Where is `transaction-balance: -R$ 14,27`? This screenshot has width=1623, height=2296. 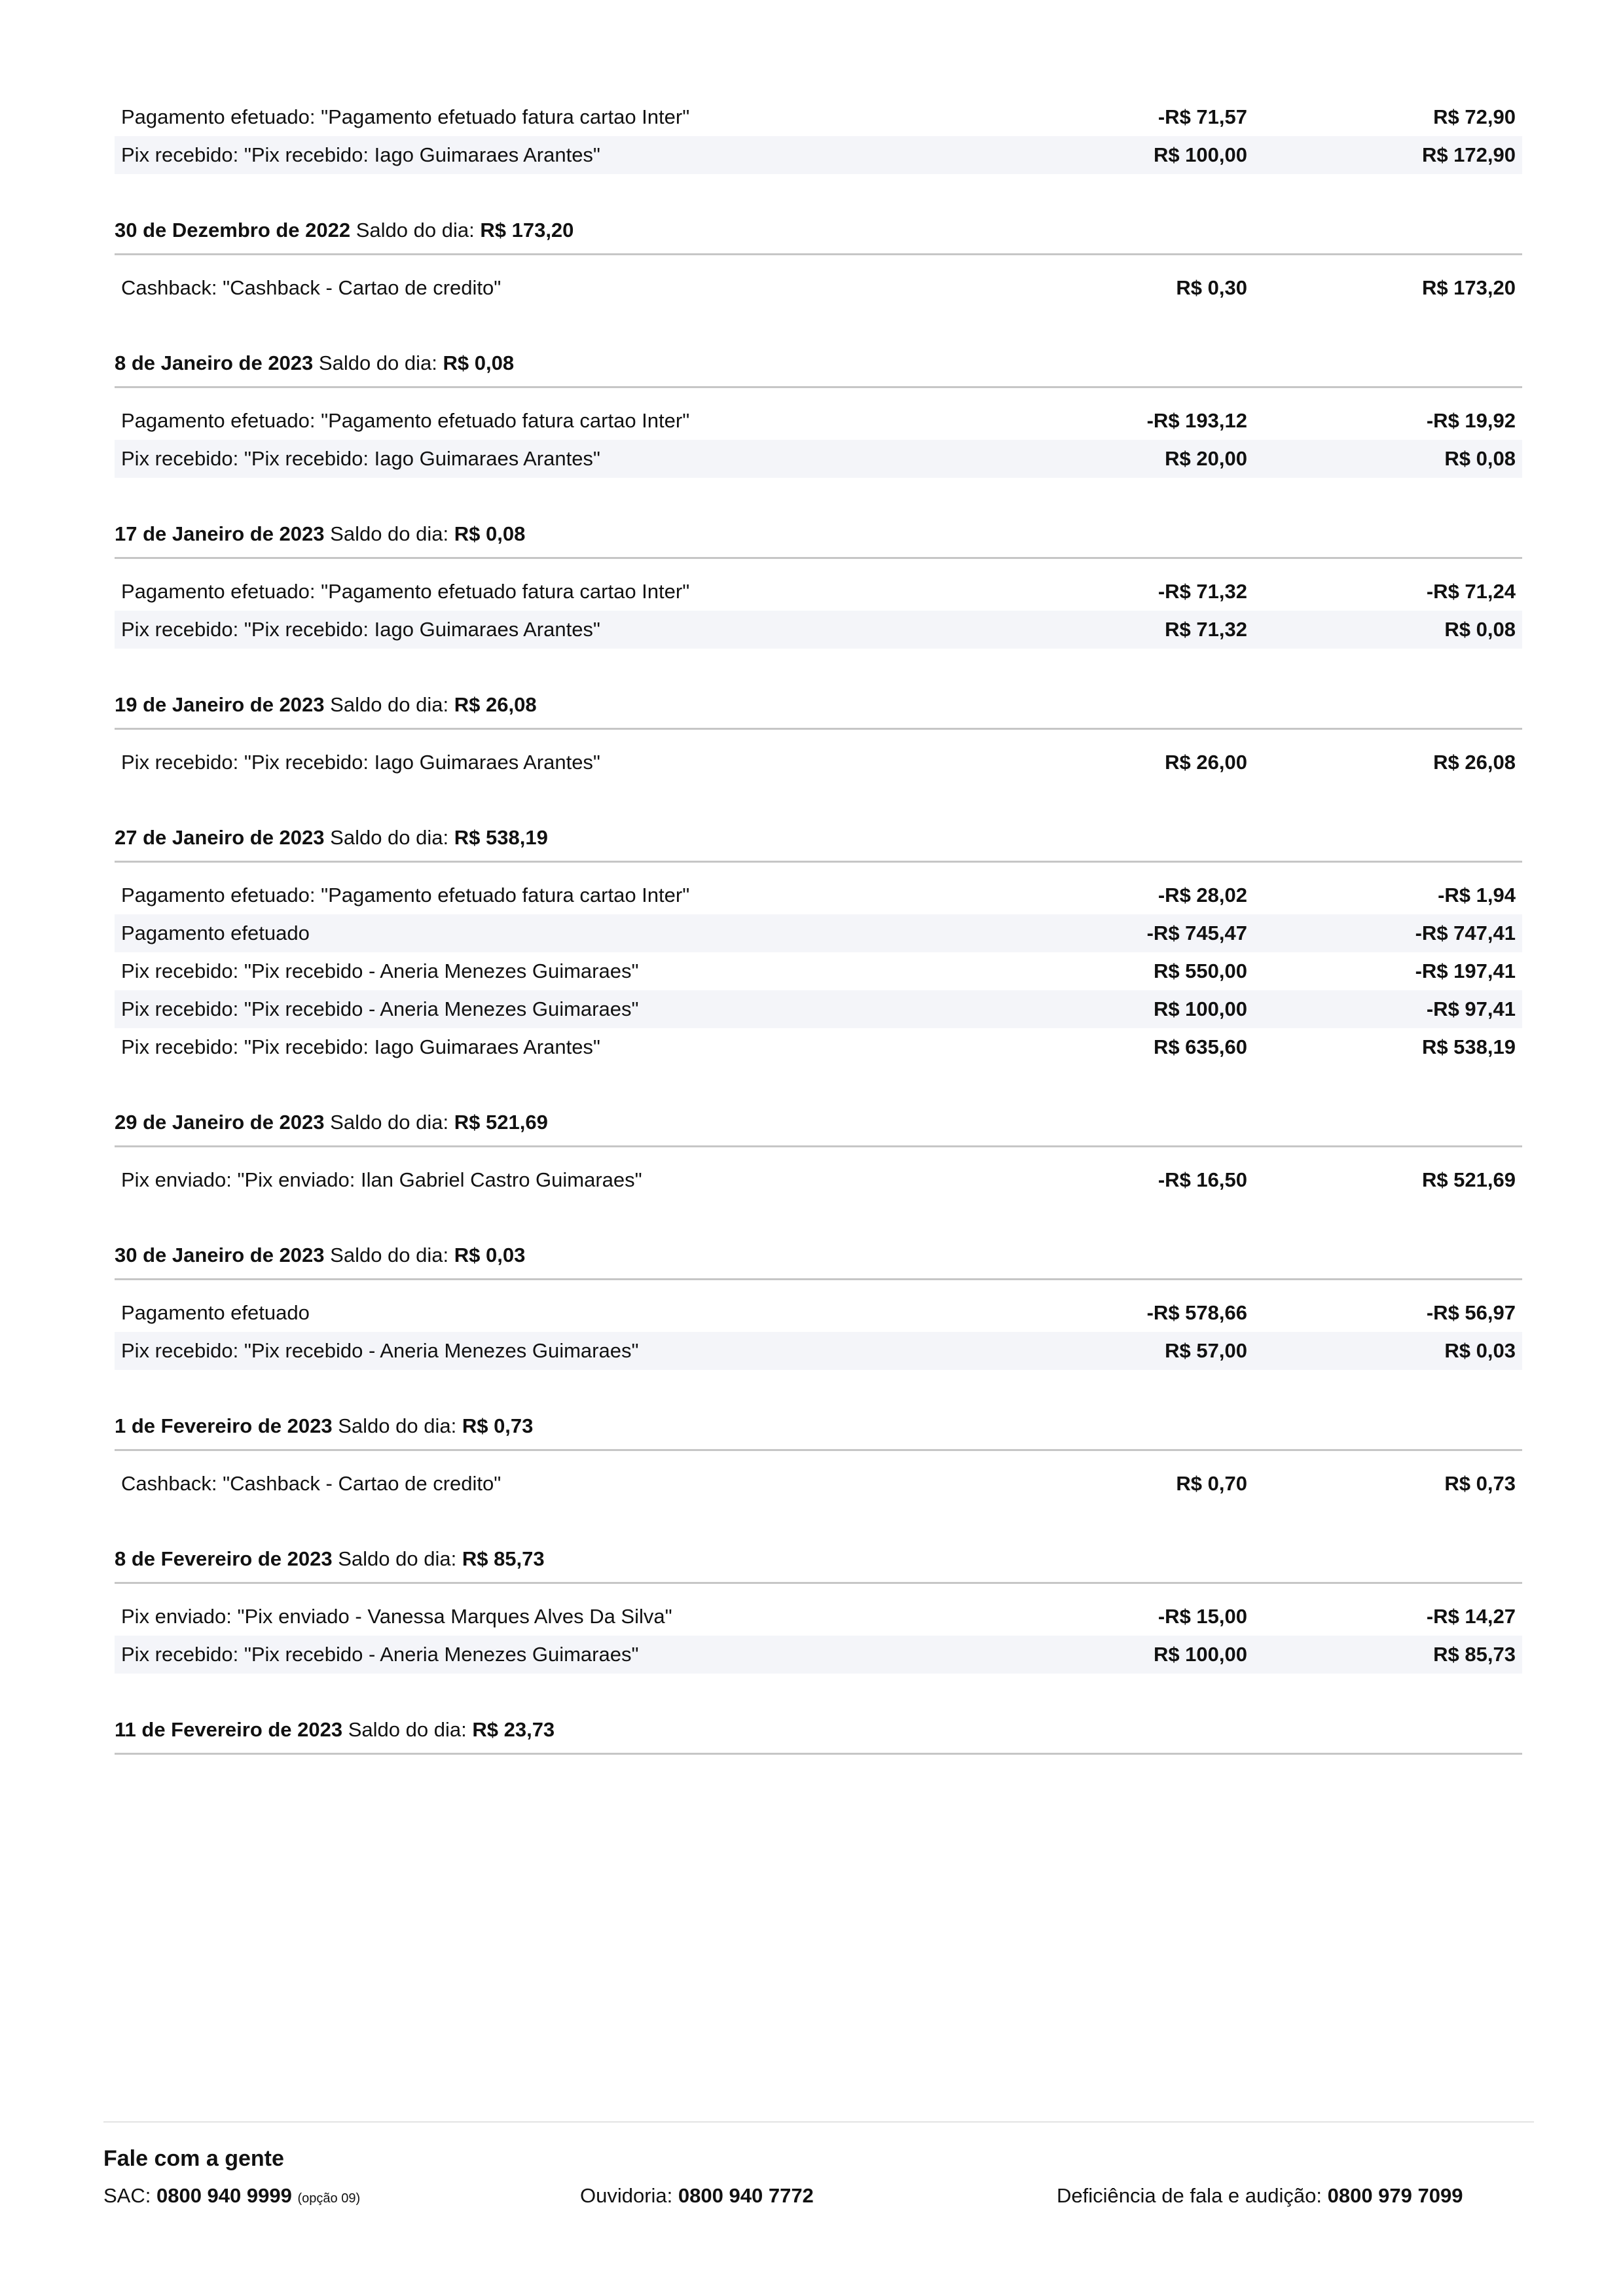
transaction-balance: -R$ 14,27 is located at coordinates (1471, 1616).